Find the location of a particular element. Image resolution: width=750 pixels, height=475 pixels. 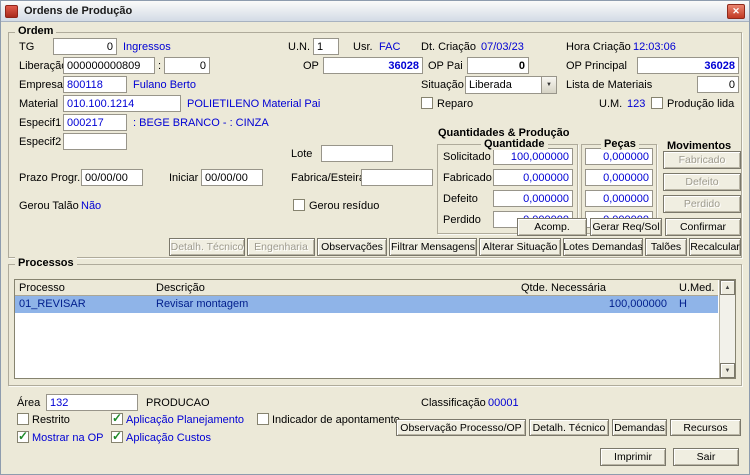

indicador-apontamento-checkbox is located at coordinates (263, 419).